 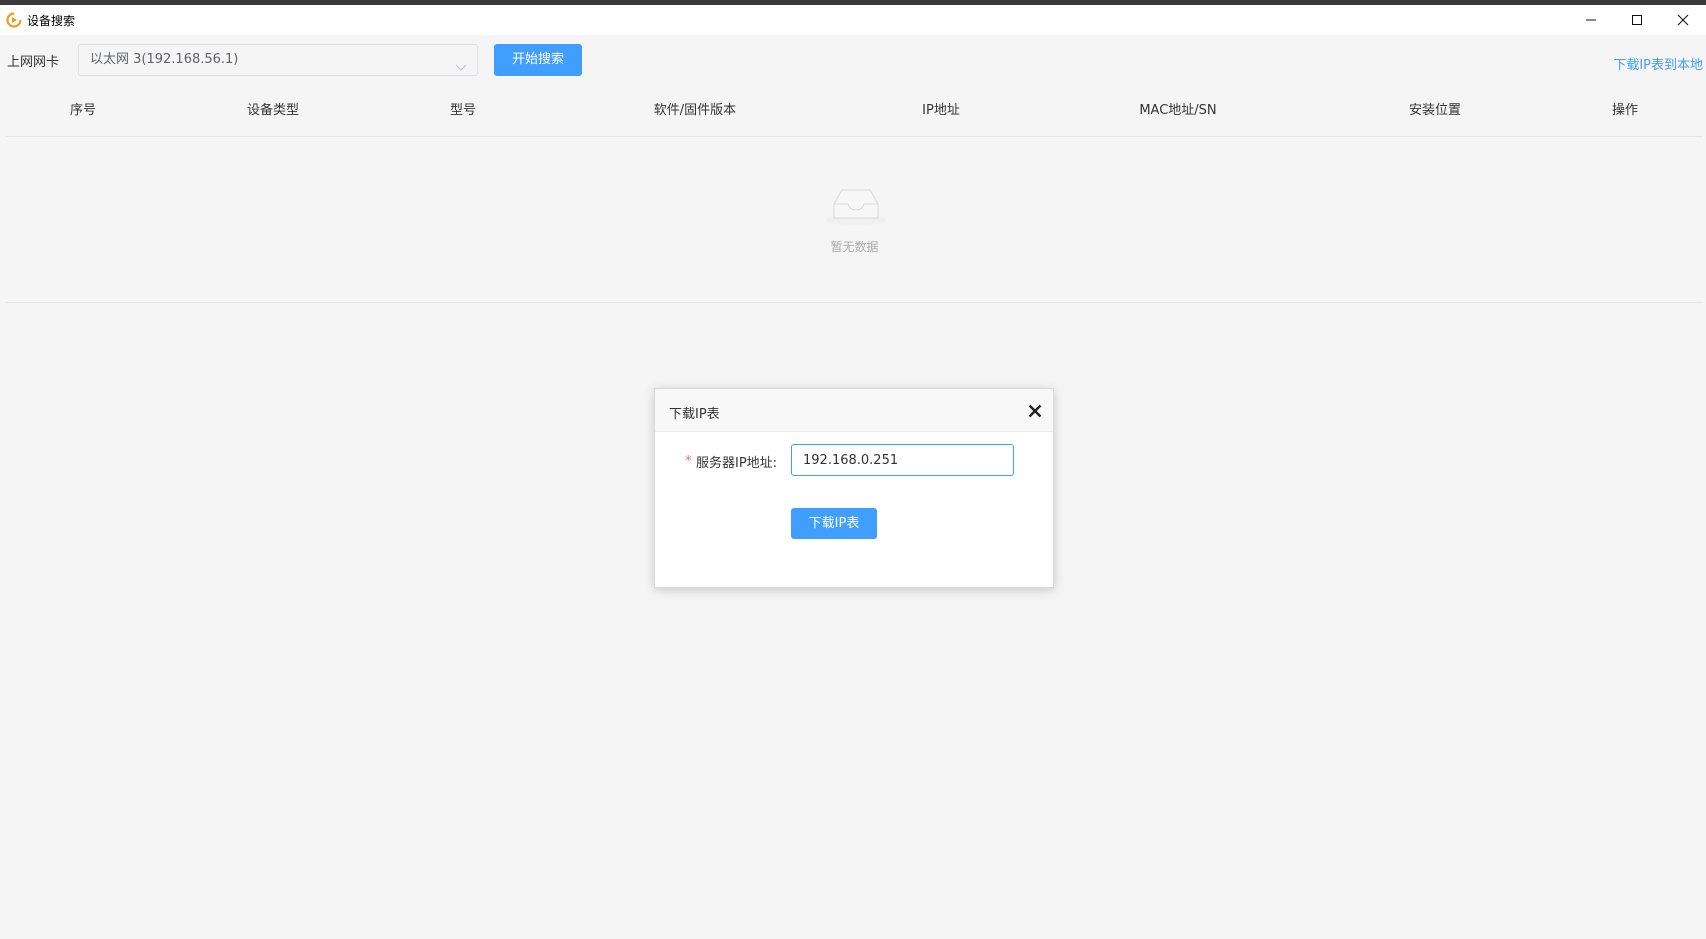 I want to click on app-logo-icon, so click(x=14, y=20).